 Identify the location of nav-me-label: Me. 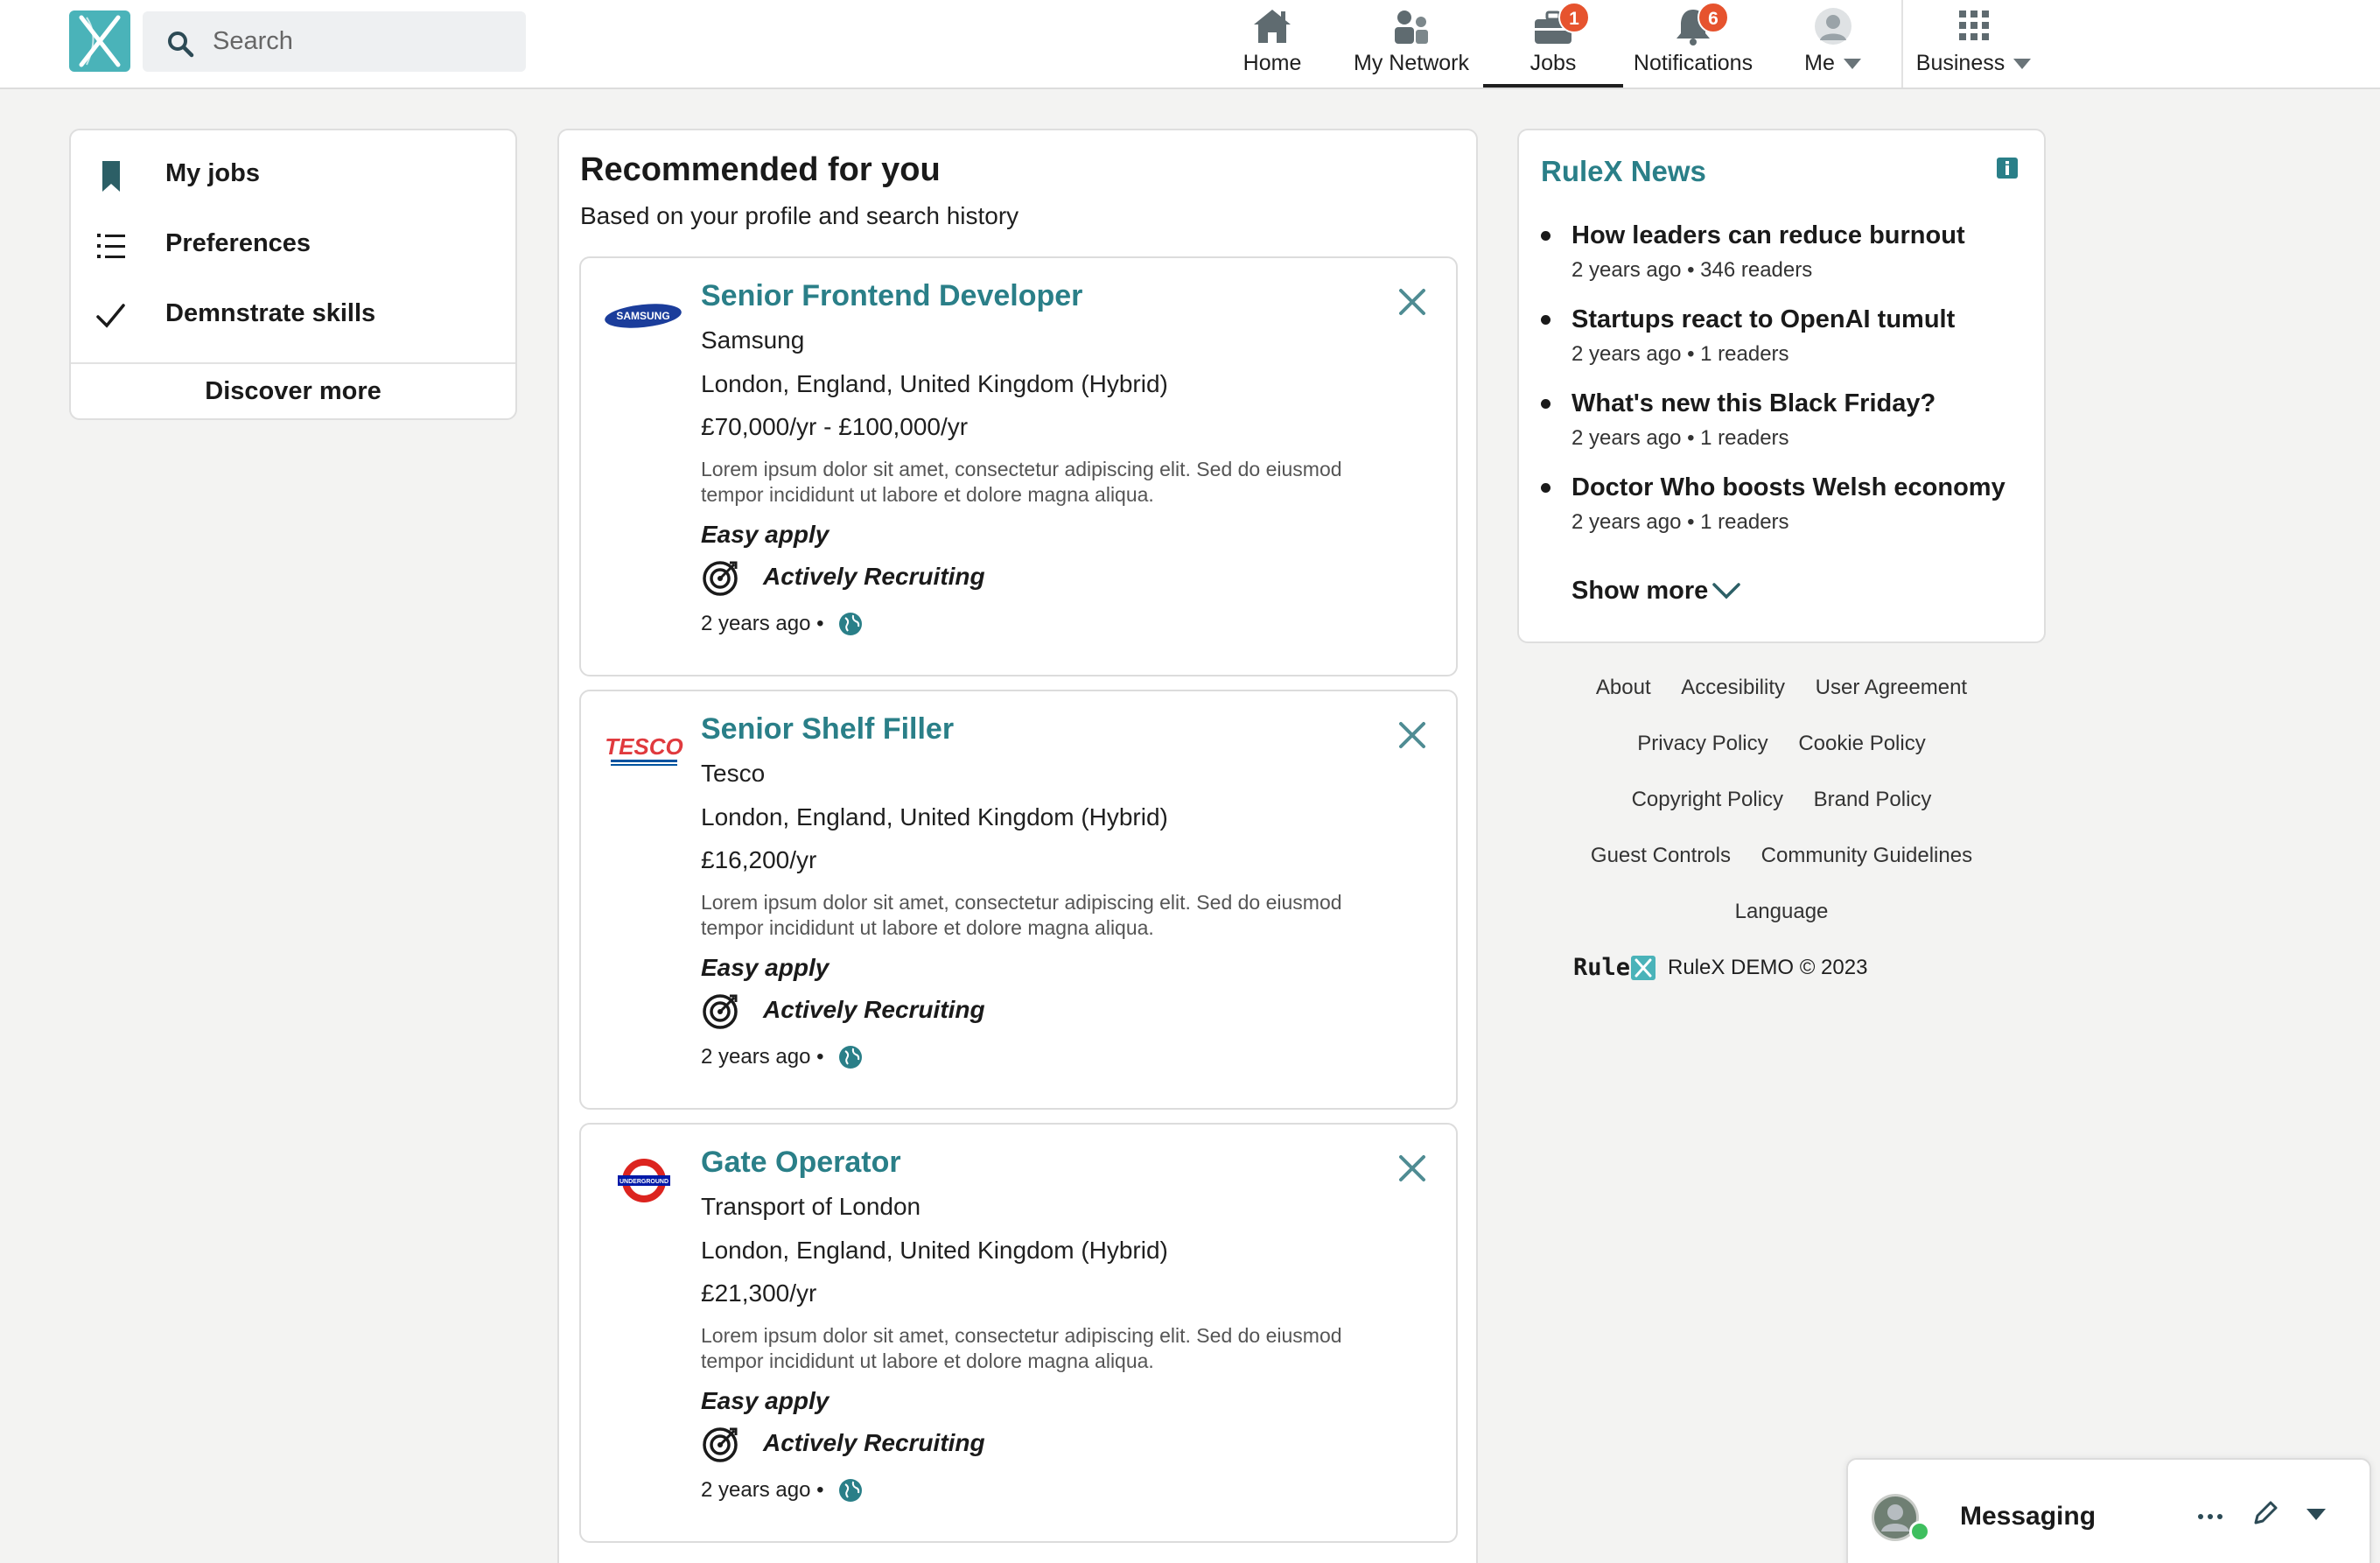
(1833, 63).